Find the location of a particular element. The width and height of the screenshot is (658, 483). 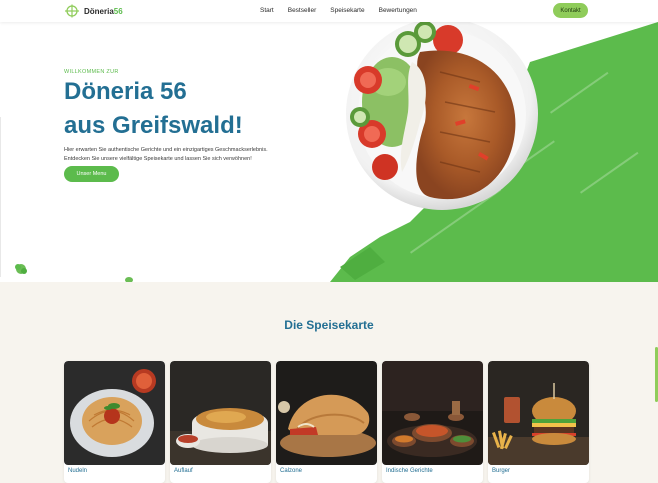

divider is located at coordinates (0, 197).